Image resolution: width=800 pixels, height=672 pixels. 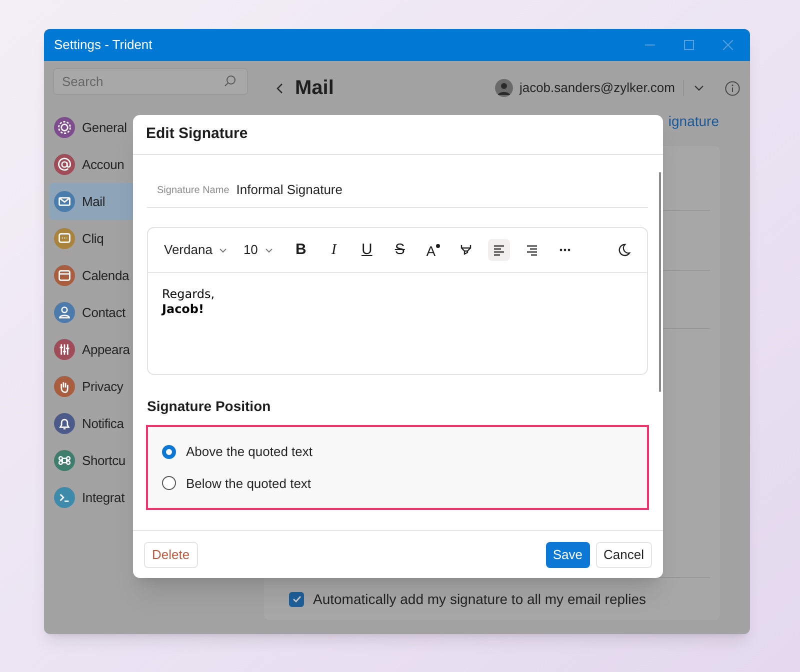 What do you see at coordinates (249, 483) in the screenshot?
I see `radio-label: Below the quoted text` at bounding box center [249, 483].